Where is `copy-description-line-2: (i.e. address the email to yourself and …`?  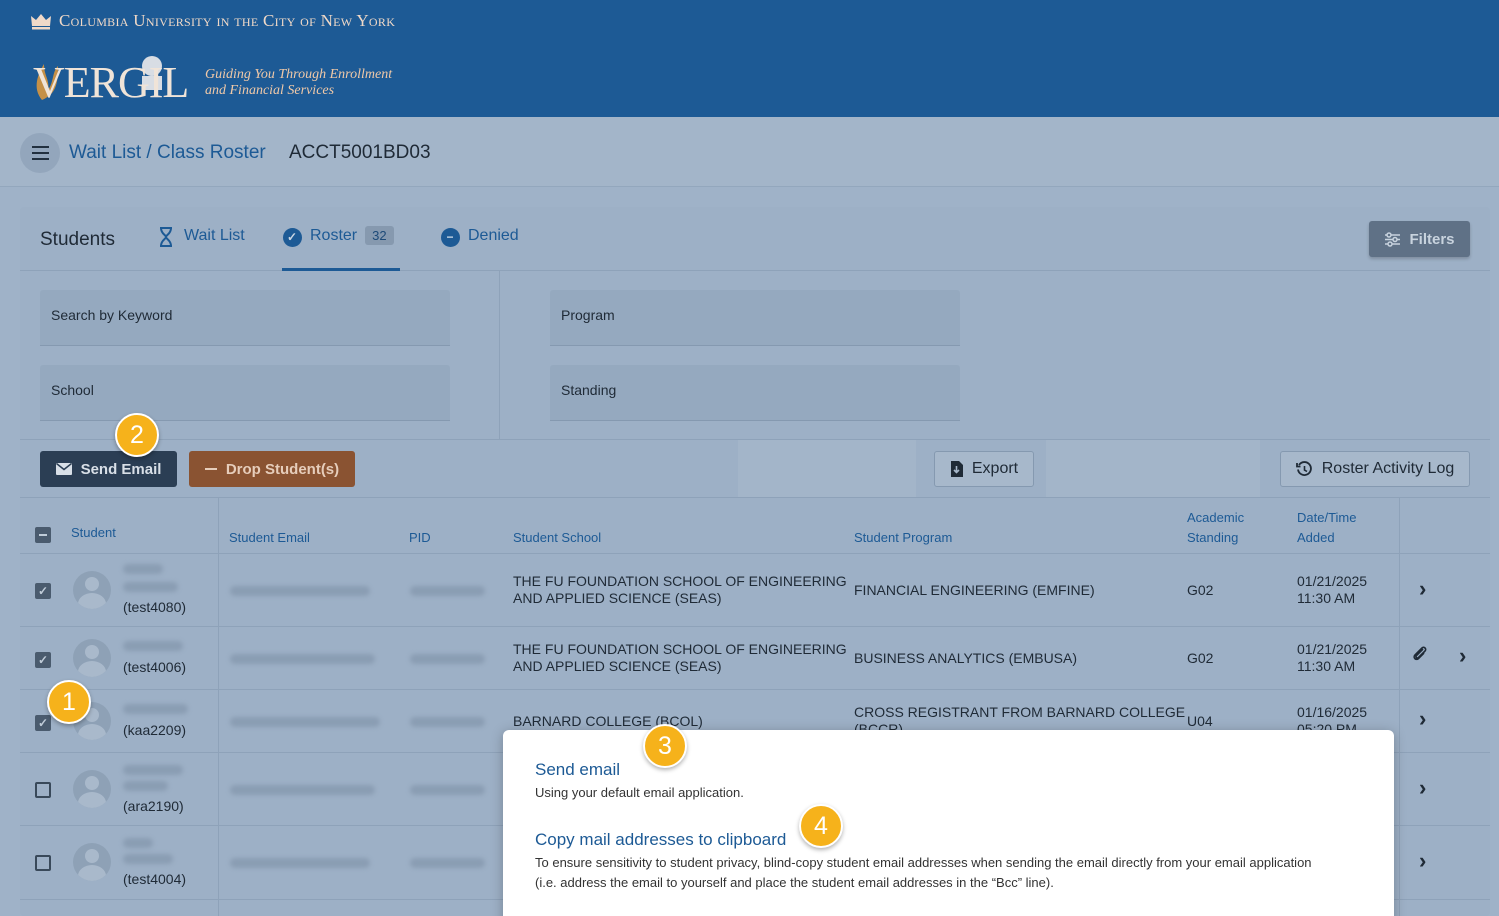
copy-description-line-2: (i.e. address the email to yourself and … is located at coordinates (794, 882).